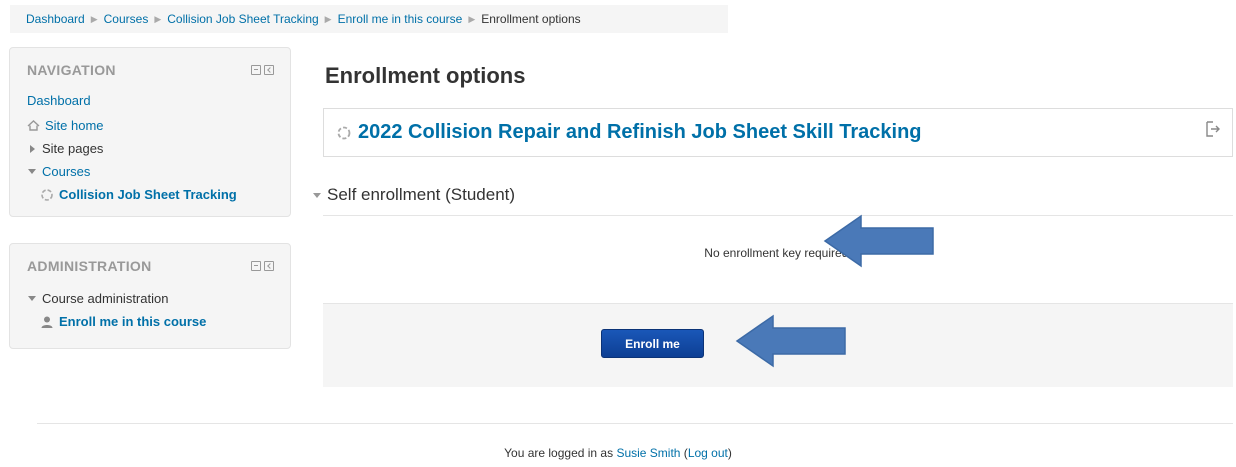 The width and height of the screenshot is (1236, 467). Describe the element at coordinates (421, 194) in the screenshot. I see `section-title: Self enrollment (Student)` at that location.